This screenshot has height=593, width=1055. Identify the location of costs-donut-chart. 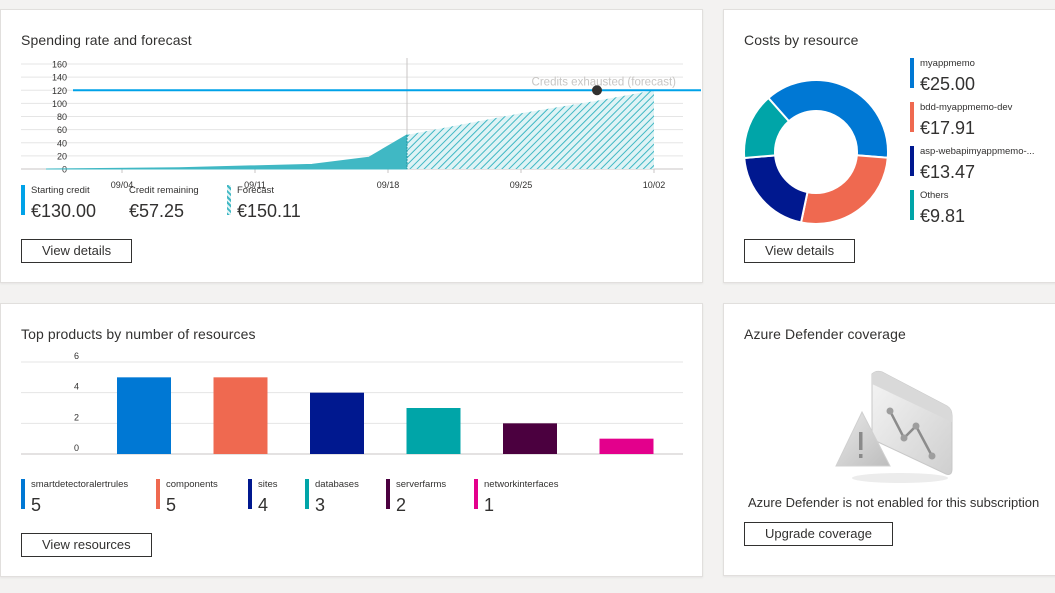
(816, 152).